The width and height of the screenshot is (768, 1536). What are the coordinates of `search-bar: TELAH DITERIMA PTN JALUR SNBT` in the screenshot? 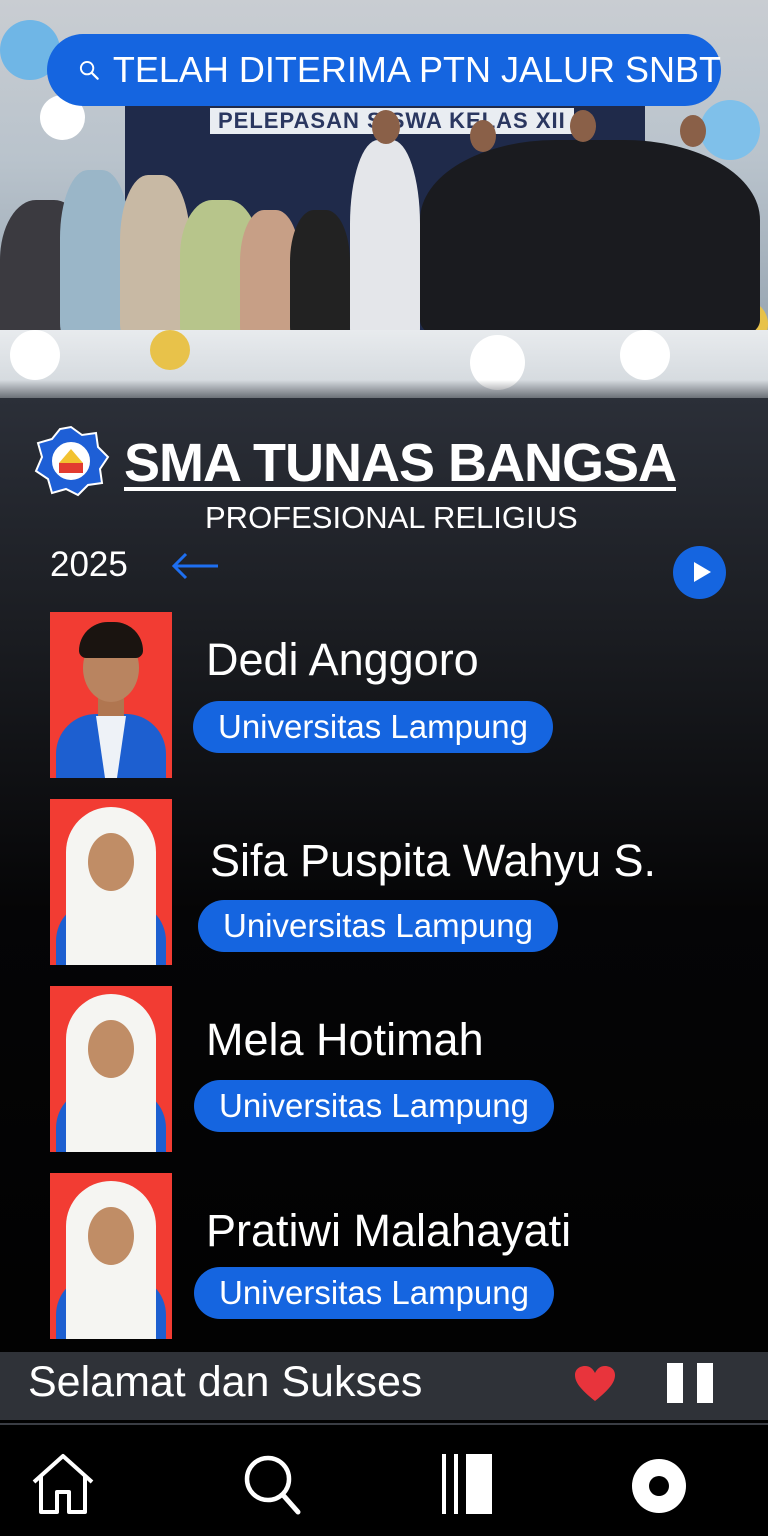 It's located at (384, 70).